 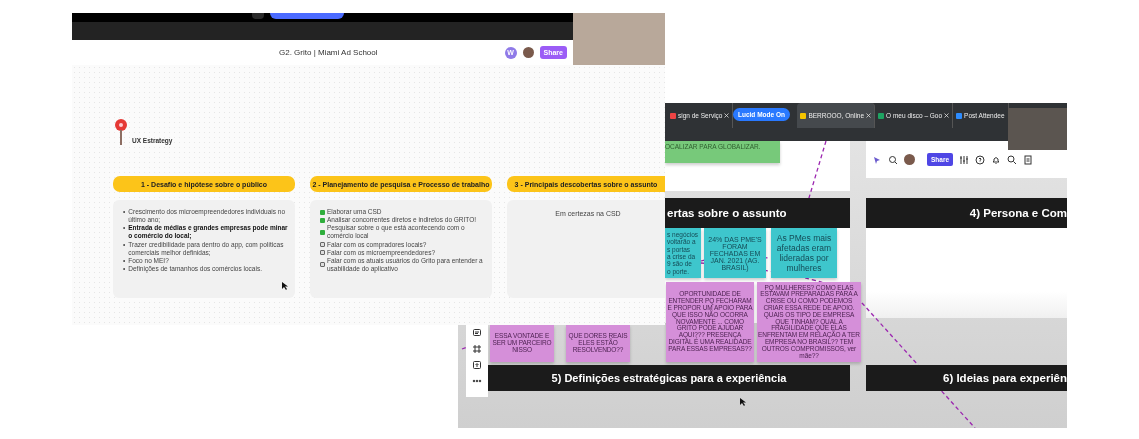 What do you see at coordinates (804, 253) in the screenshot?
I see `sticky-note: As PMes mais afetadas eram lideradas por mulheres` at bounding box center [804, 253].